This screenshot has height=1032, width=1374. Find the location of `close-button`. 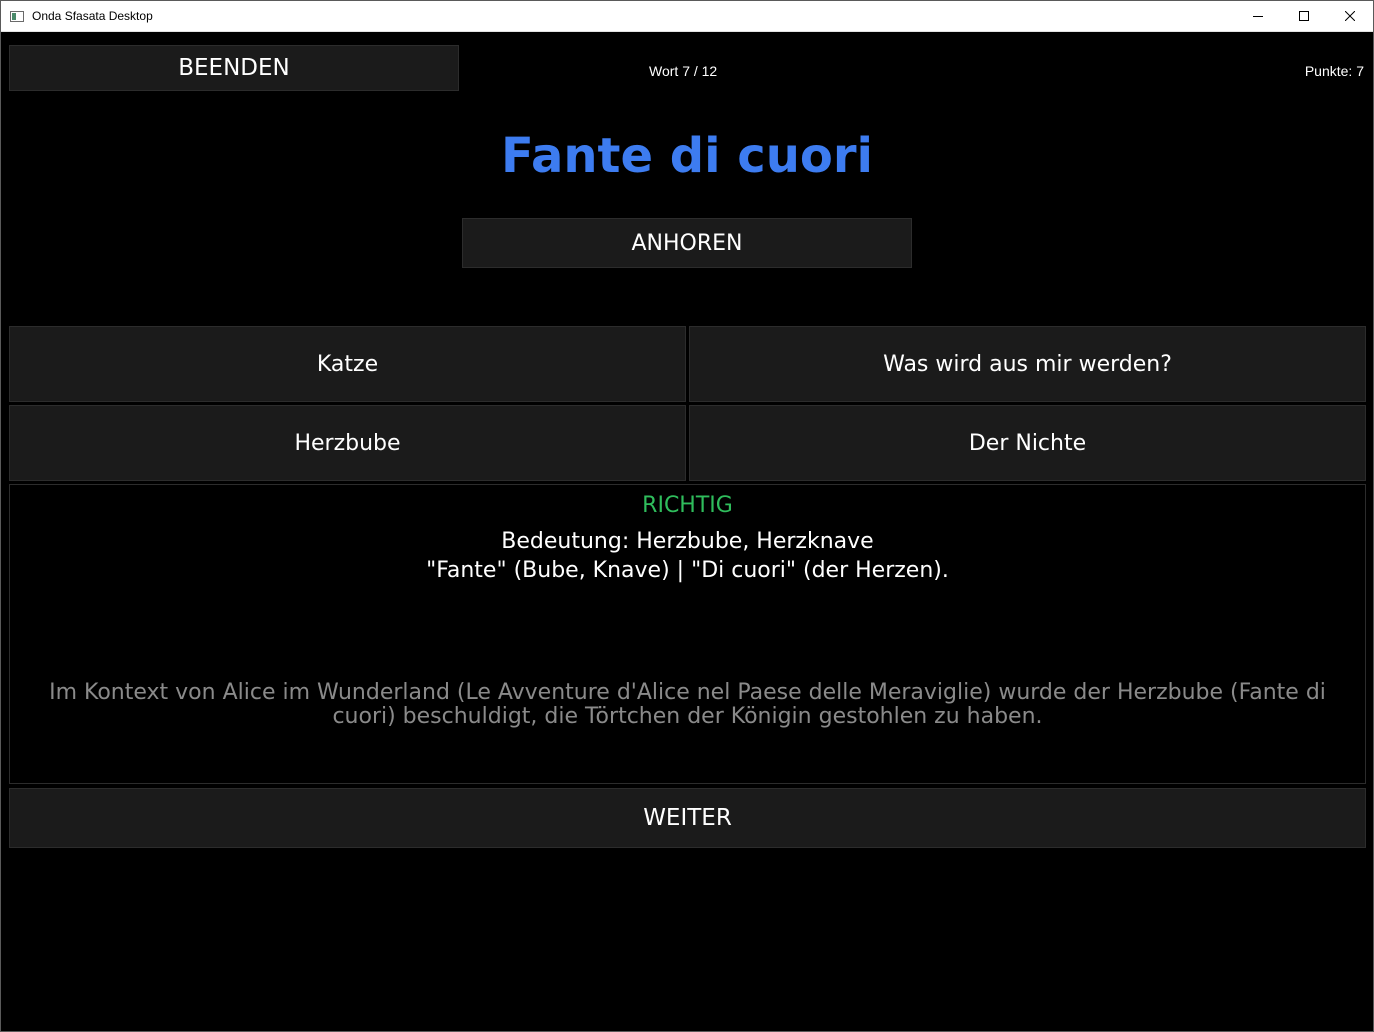

close-button is located at coordinates (1350, 16).